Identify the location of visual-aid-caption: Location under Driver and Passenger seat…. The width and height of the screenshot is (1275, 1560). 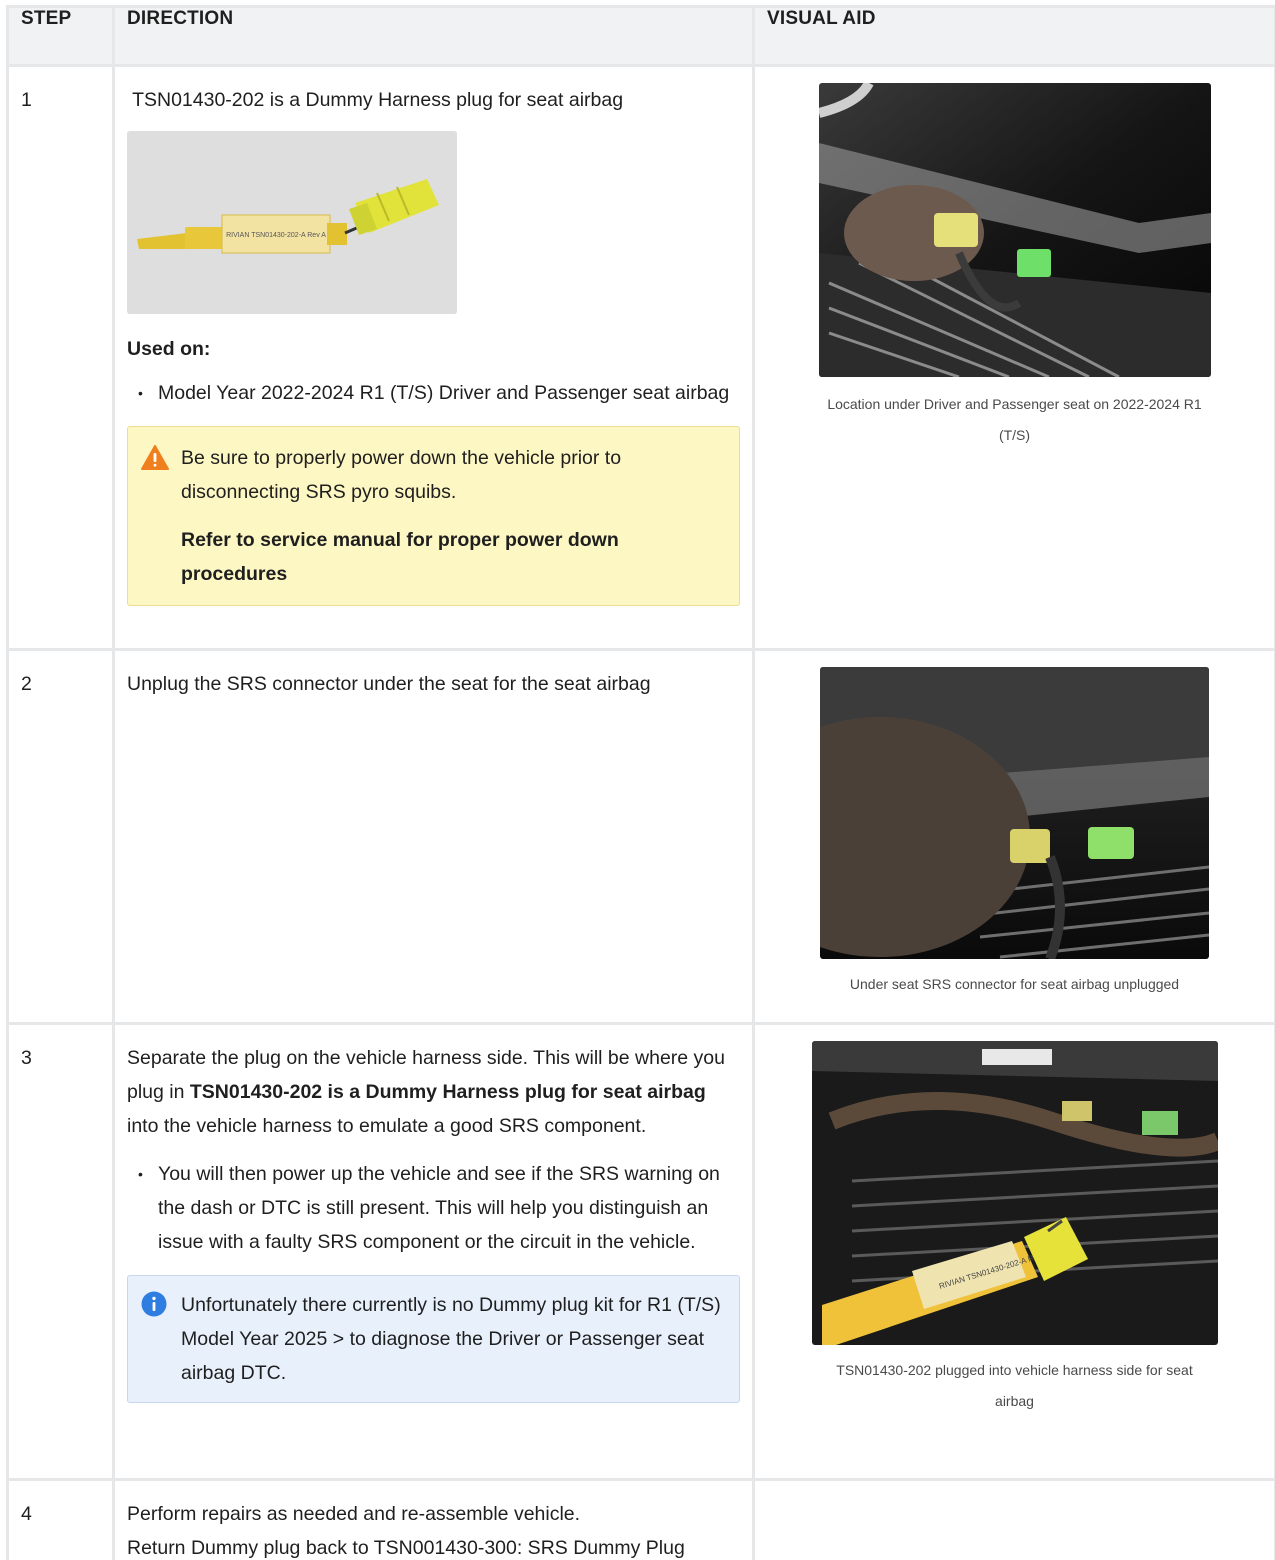
(1014, 419).